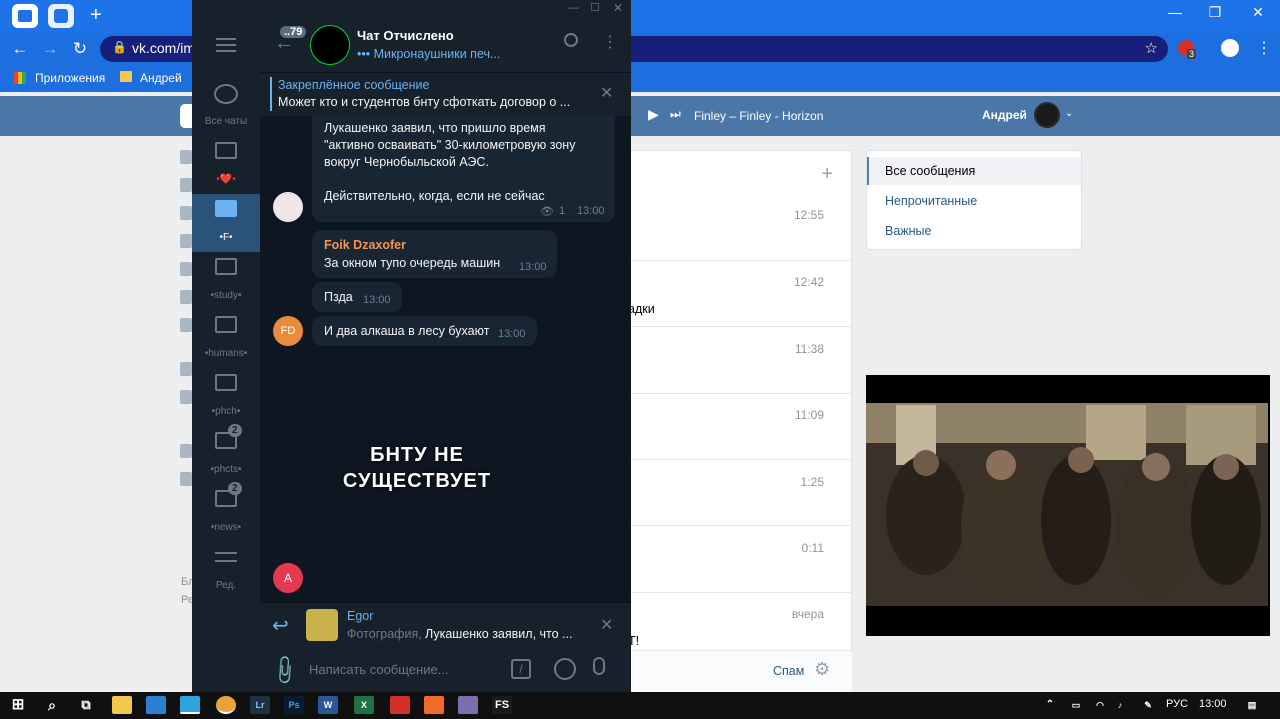  I want to click on task-view-icon: ⧉, so click(86, 705).